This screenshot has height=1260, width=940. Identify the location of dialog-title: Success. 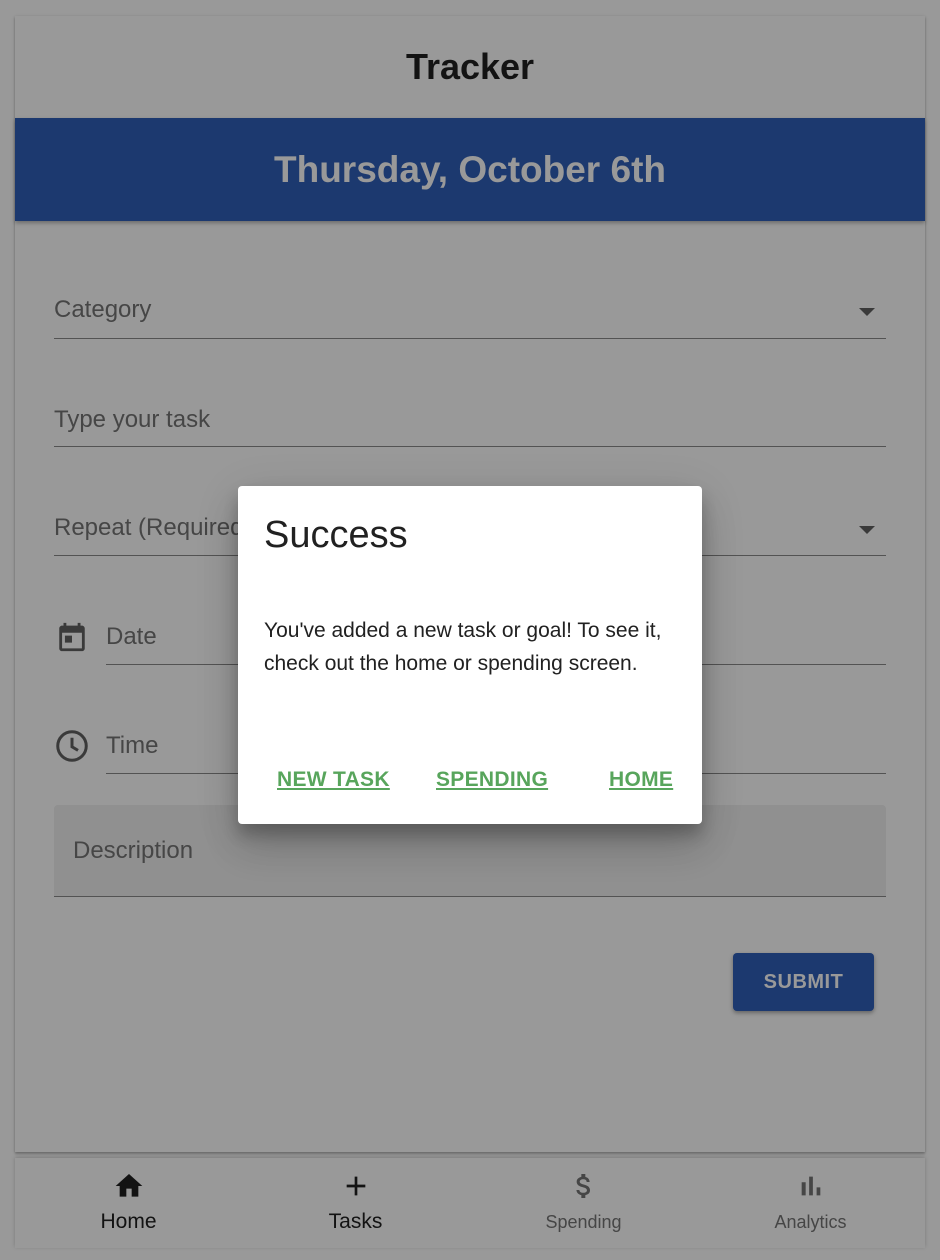
(336, 535).